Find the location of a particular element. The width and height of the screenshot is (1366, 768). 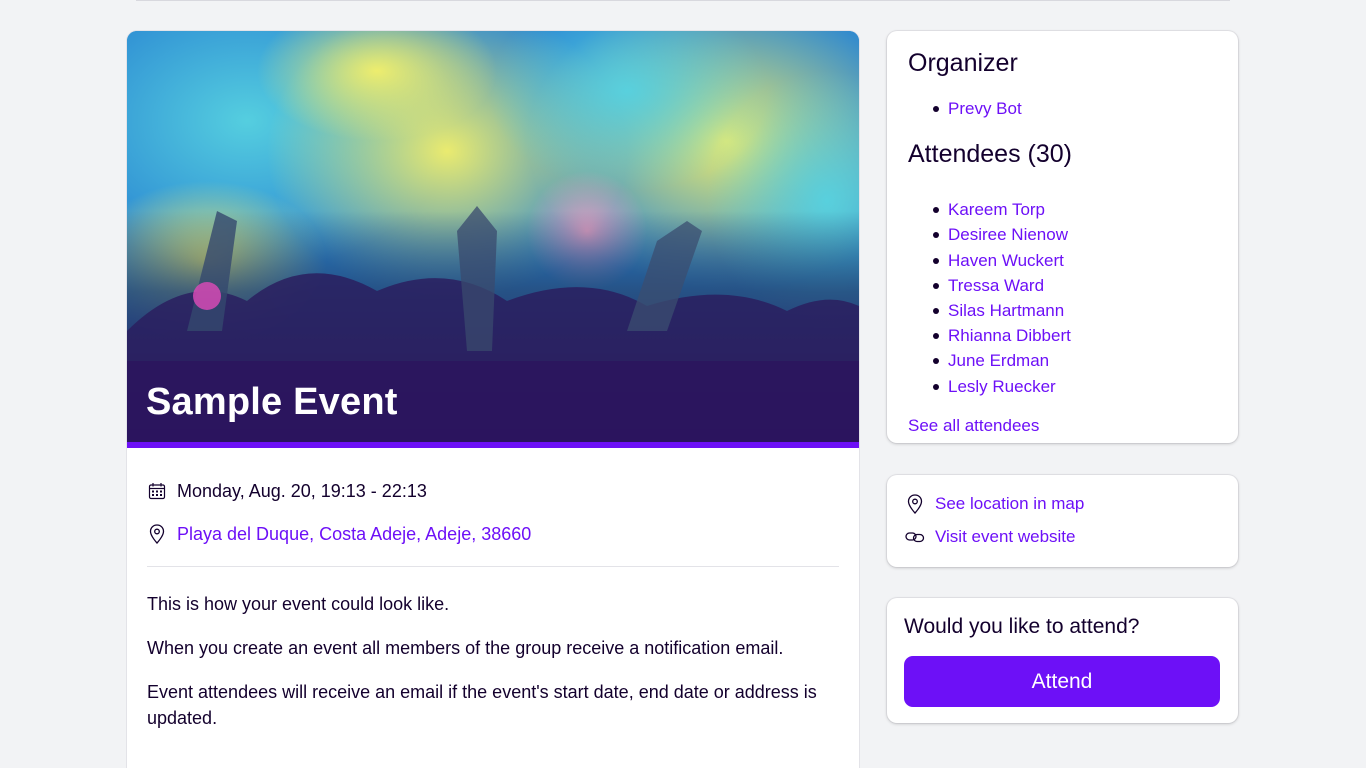

attendee-link: Lesly Ruecker is located at coordinates (1063, 386).